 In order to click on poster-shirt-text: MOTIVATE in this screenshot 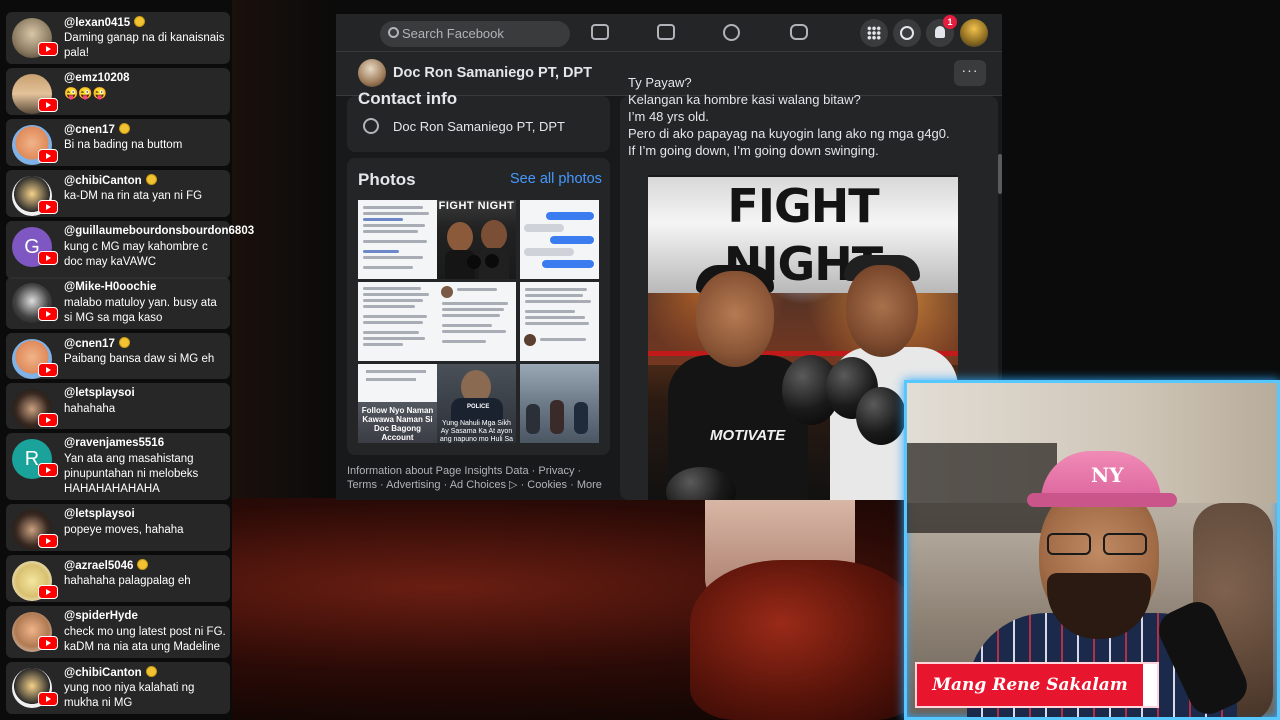, I will do `click(748, 435)`.